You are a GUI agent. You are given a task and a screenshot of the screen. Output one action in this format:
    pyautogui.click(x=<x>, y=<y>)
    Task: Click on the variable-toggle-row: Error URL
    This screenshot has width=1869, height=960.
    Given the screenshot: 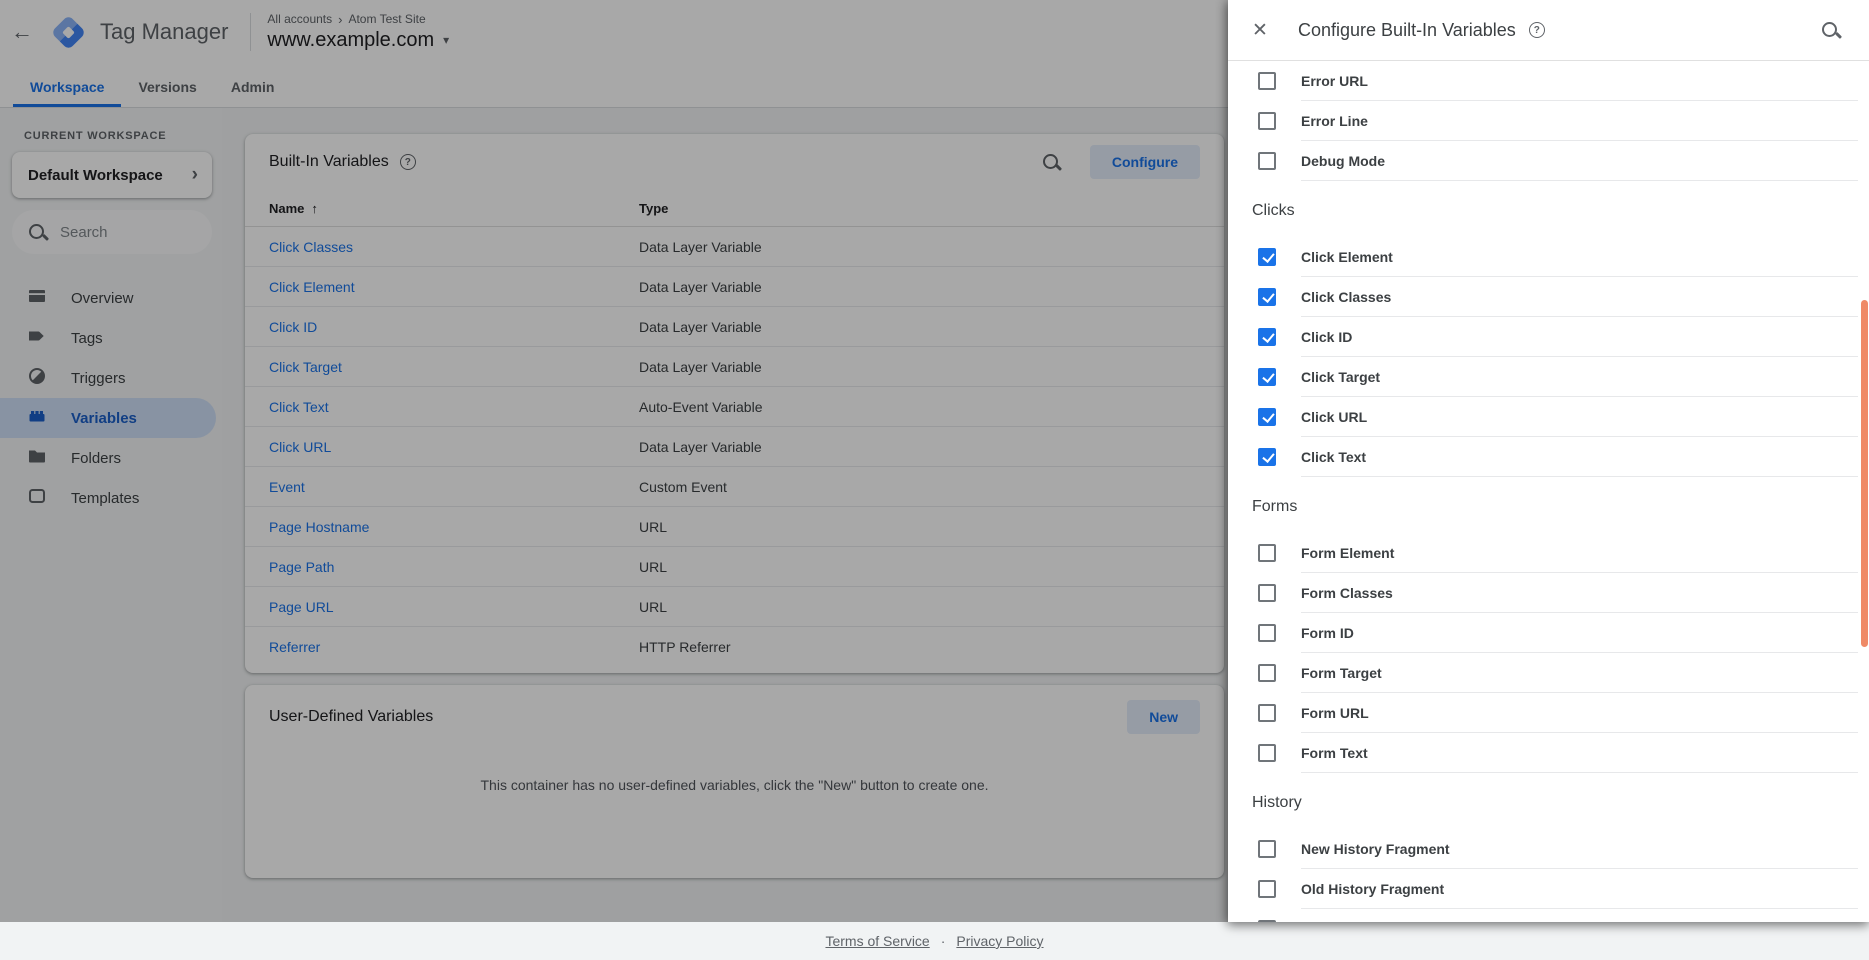 What is the action you would take?
    pyautogui.click(x=1548, y=81)
    